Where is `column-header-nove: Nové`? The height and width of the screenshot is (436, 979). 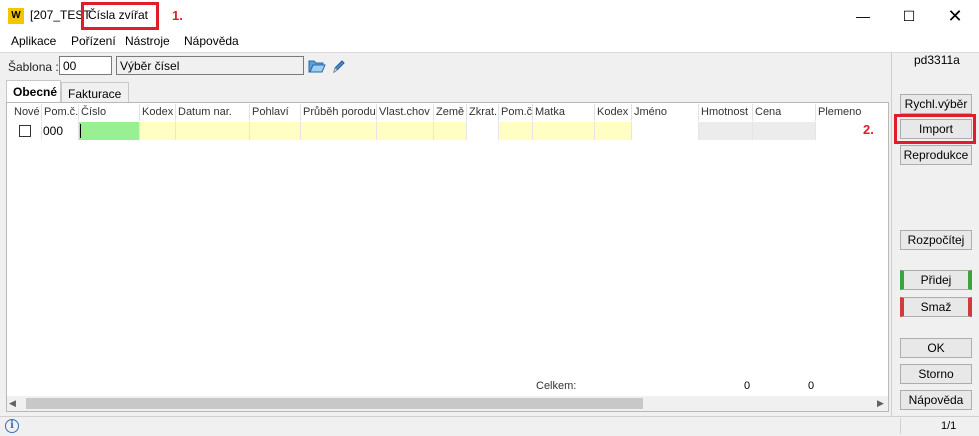
column-header-nove: Nové is located at coordinates (27, 112).